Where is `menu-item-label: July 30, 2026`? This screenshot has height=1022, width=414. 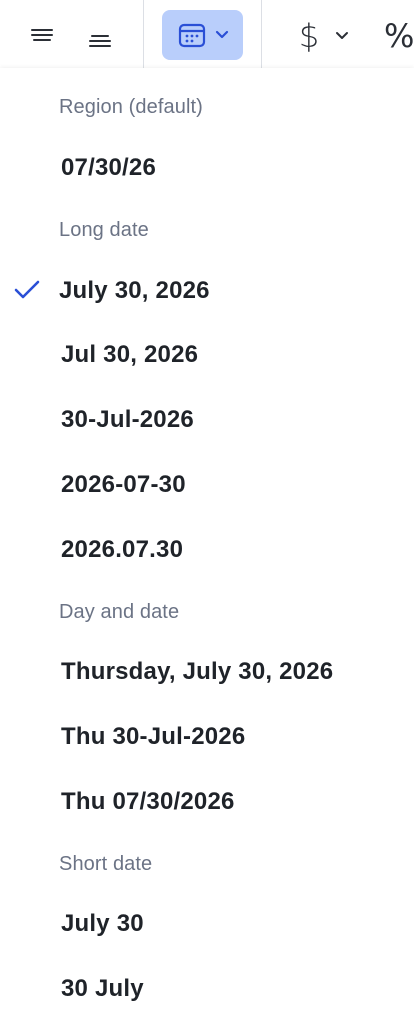
menu-item-label: July 30, 2026 is located at coordinates (134, 290).